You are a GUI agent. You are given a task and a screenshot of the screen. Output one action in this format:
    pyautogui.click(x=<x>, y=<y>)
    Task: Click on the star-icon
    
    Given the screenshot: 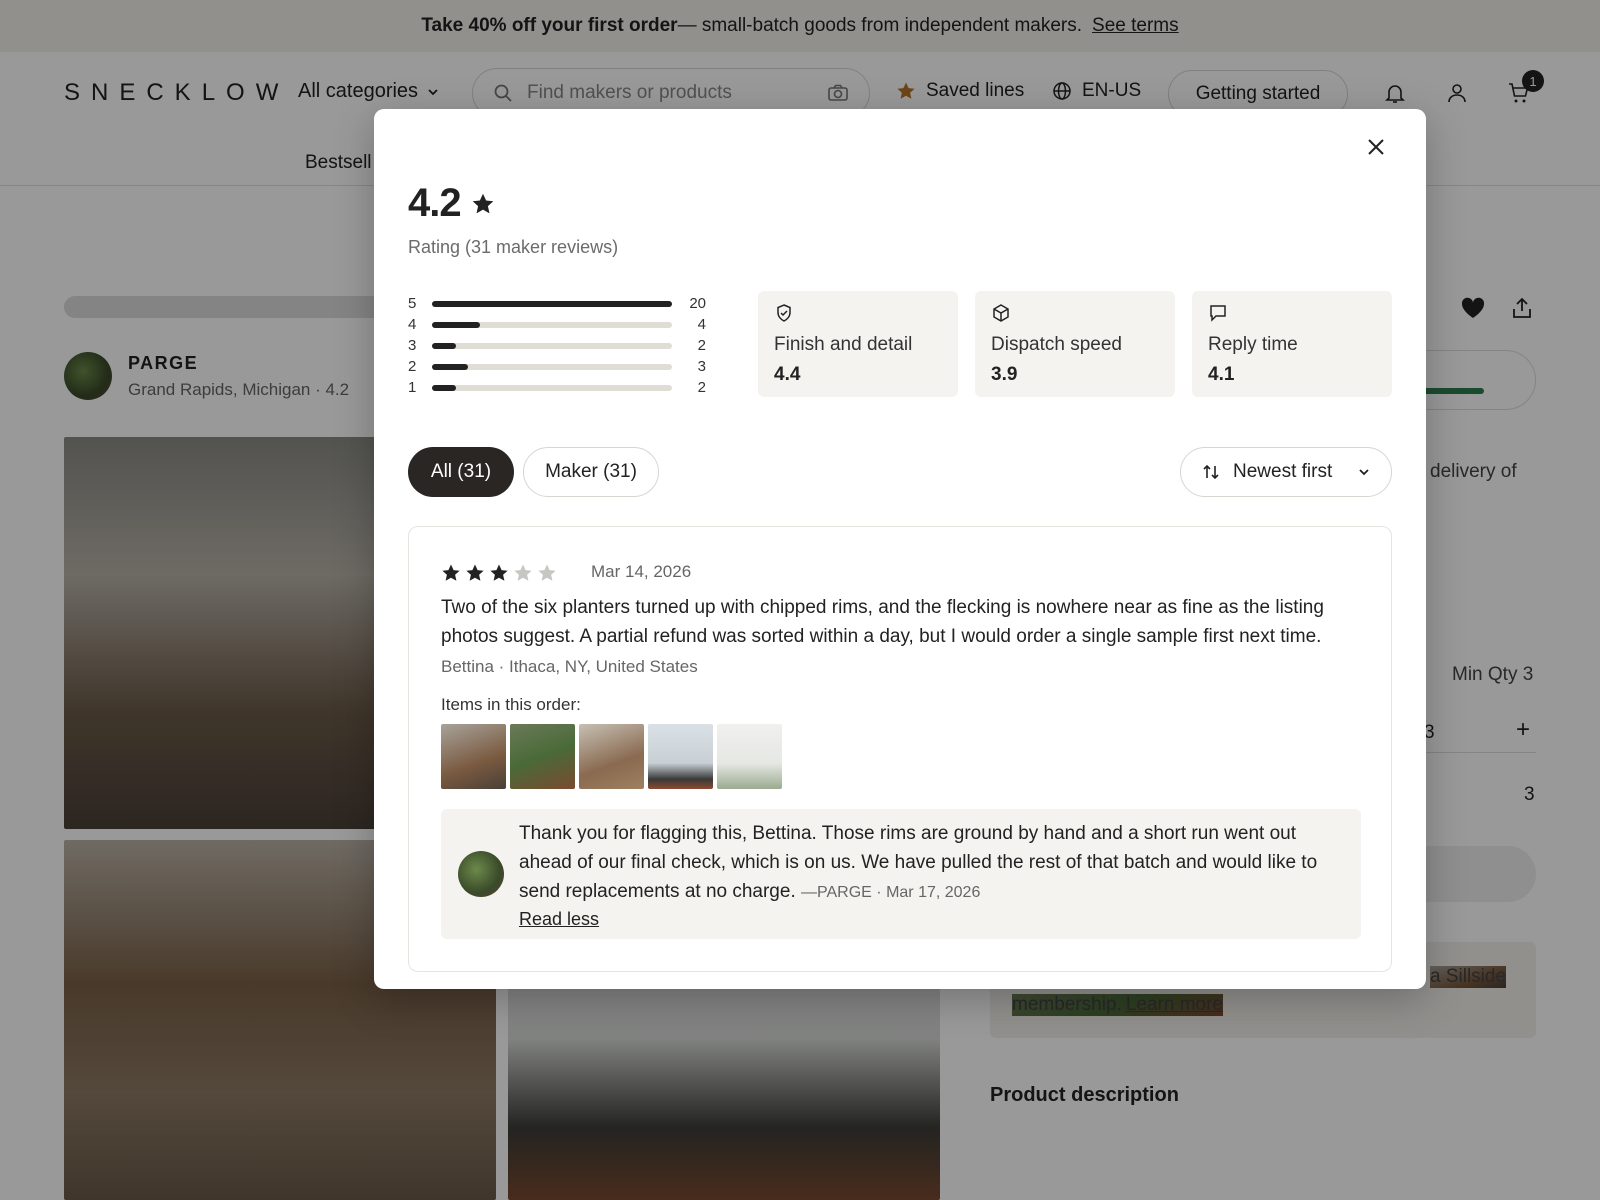 What is the action you would take?
    pyautogui.click(x=482, y=203)
    